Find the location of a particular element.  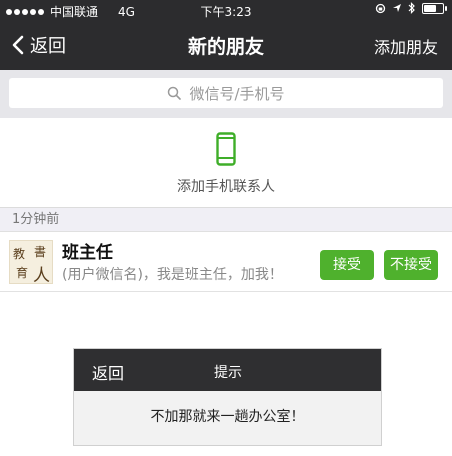

bluetooth-icon is located at coordinates (411, 8).